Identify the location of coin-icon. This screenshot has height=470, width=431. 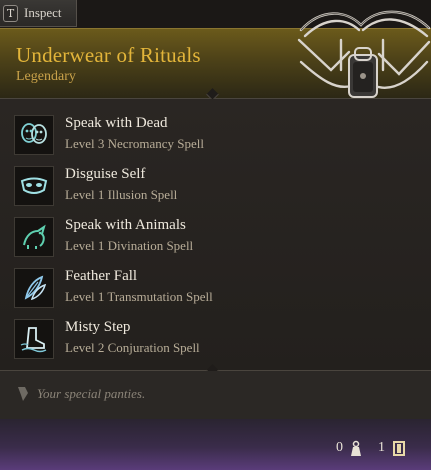
(399, 448).